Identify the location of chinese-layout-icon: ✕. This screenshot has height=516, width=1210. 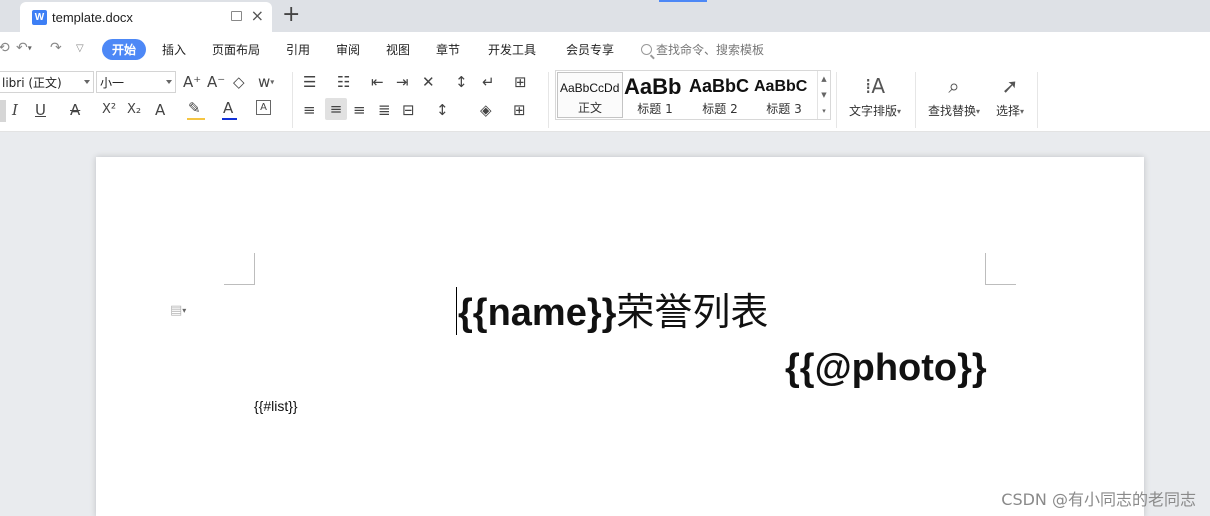
(428, 82).